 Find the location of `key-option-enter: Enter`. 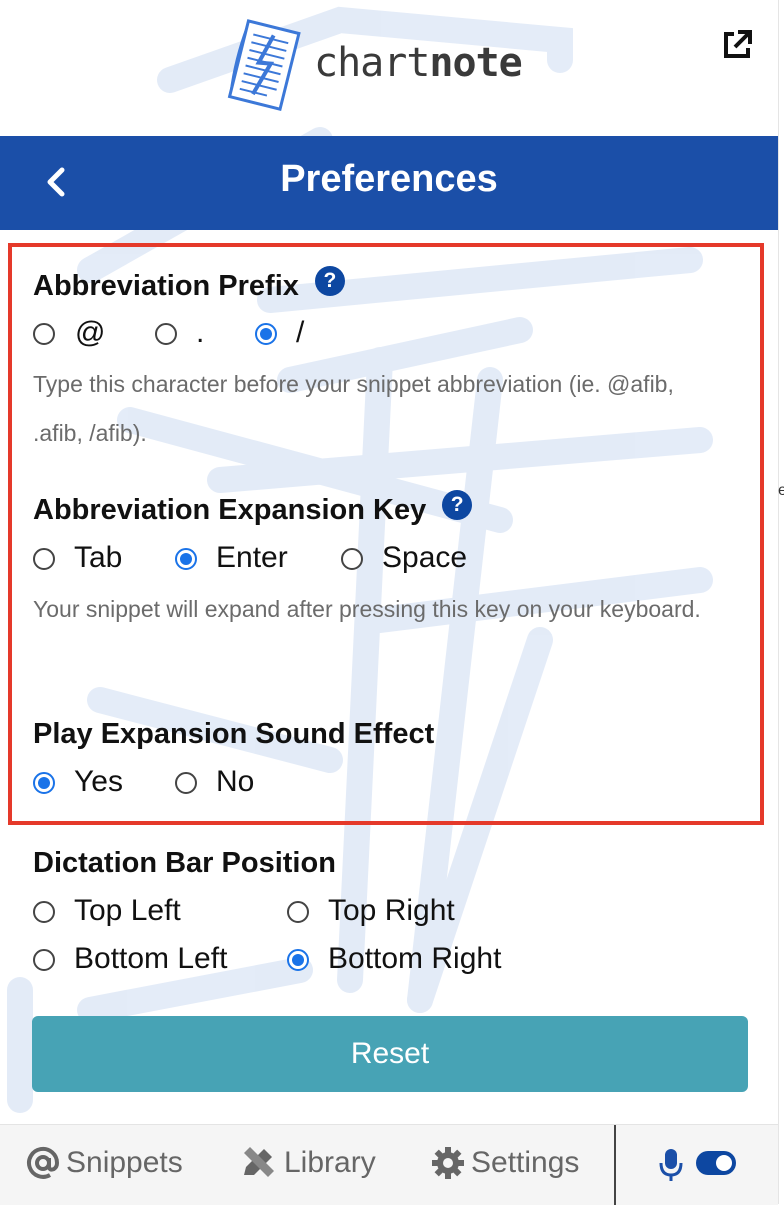

key-option-enter: Enter is located at coordinates (252, 557).